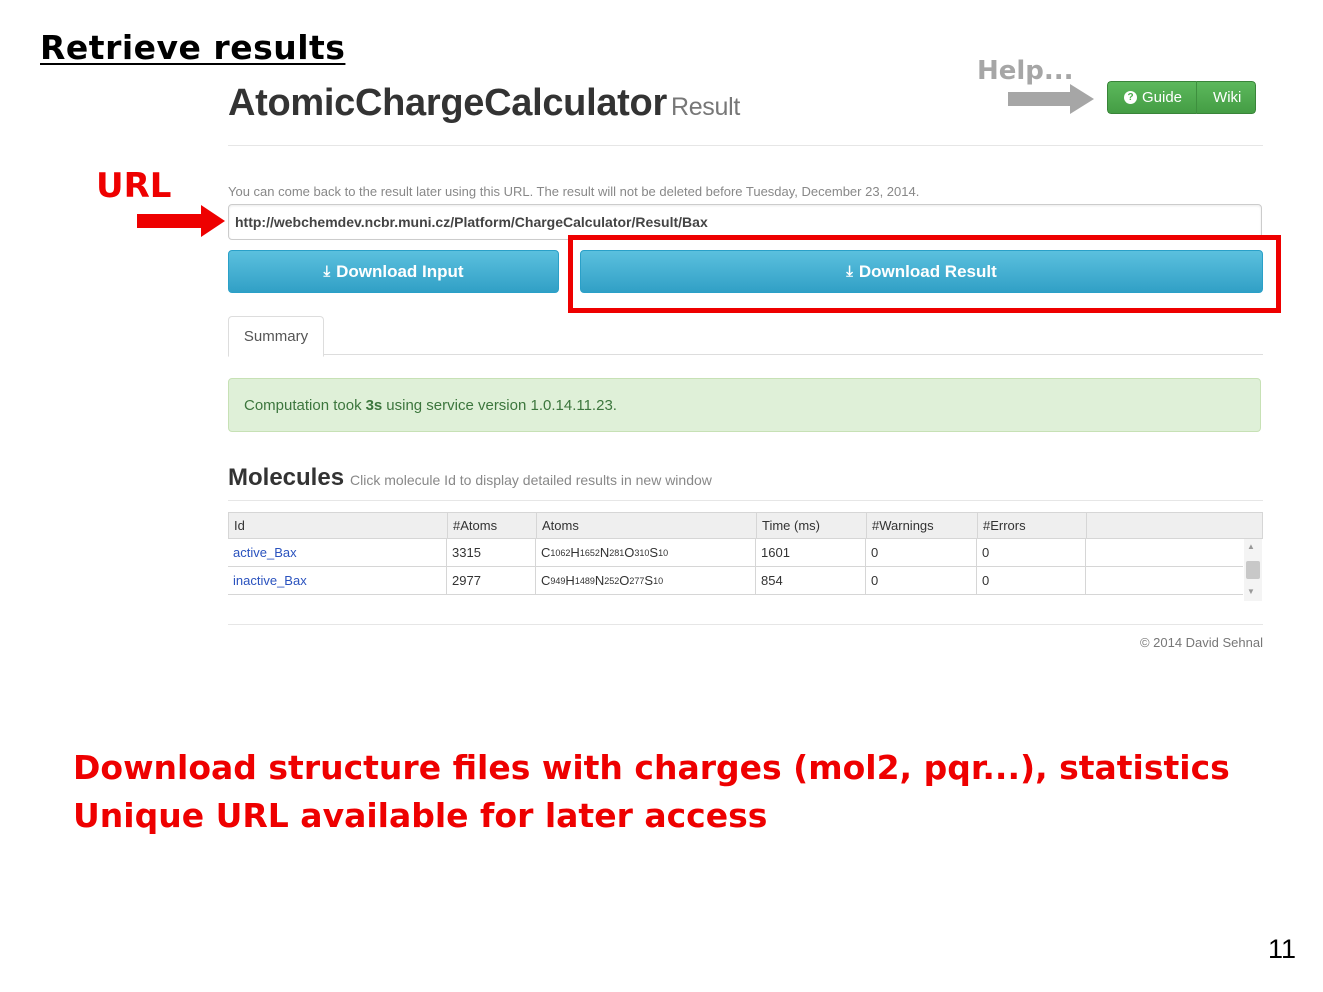  I want to click on wiki-button: Wiki, so click(1227, 97).